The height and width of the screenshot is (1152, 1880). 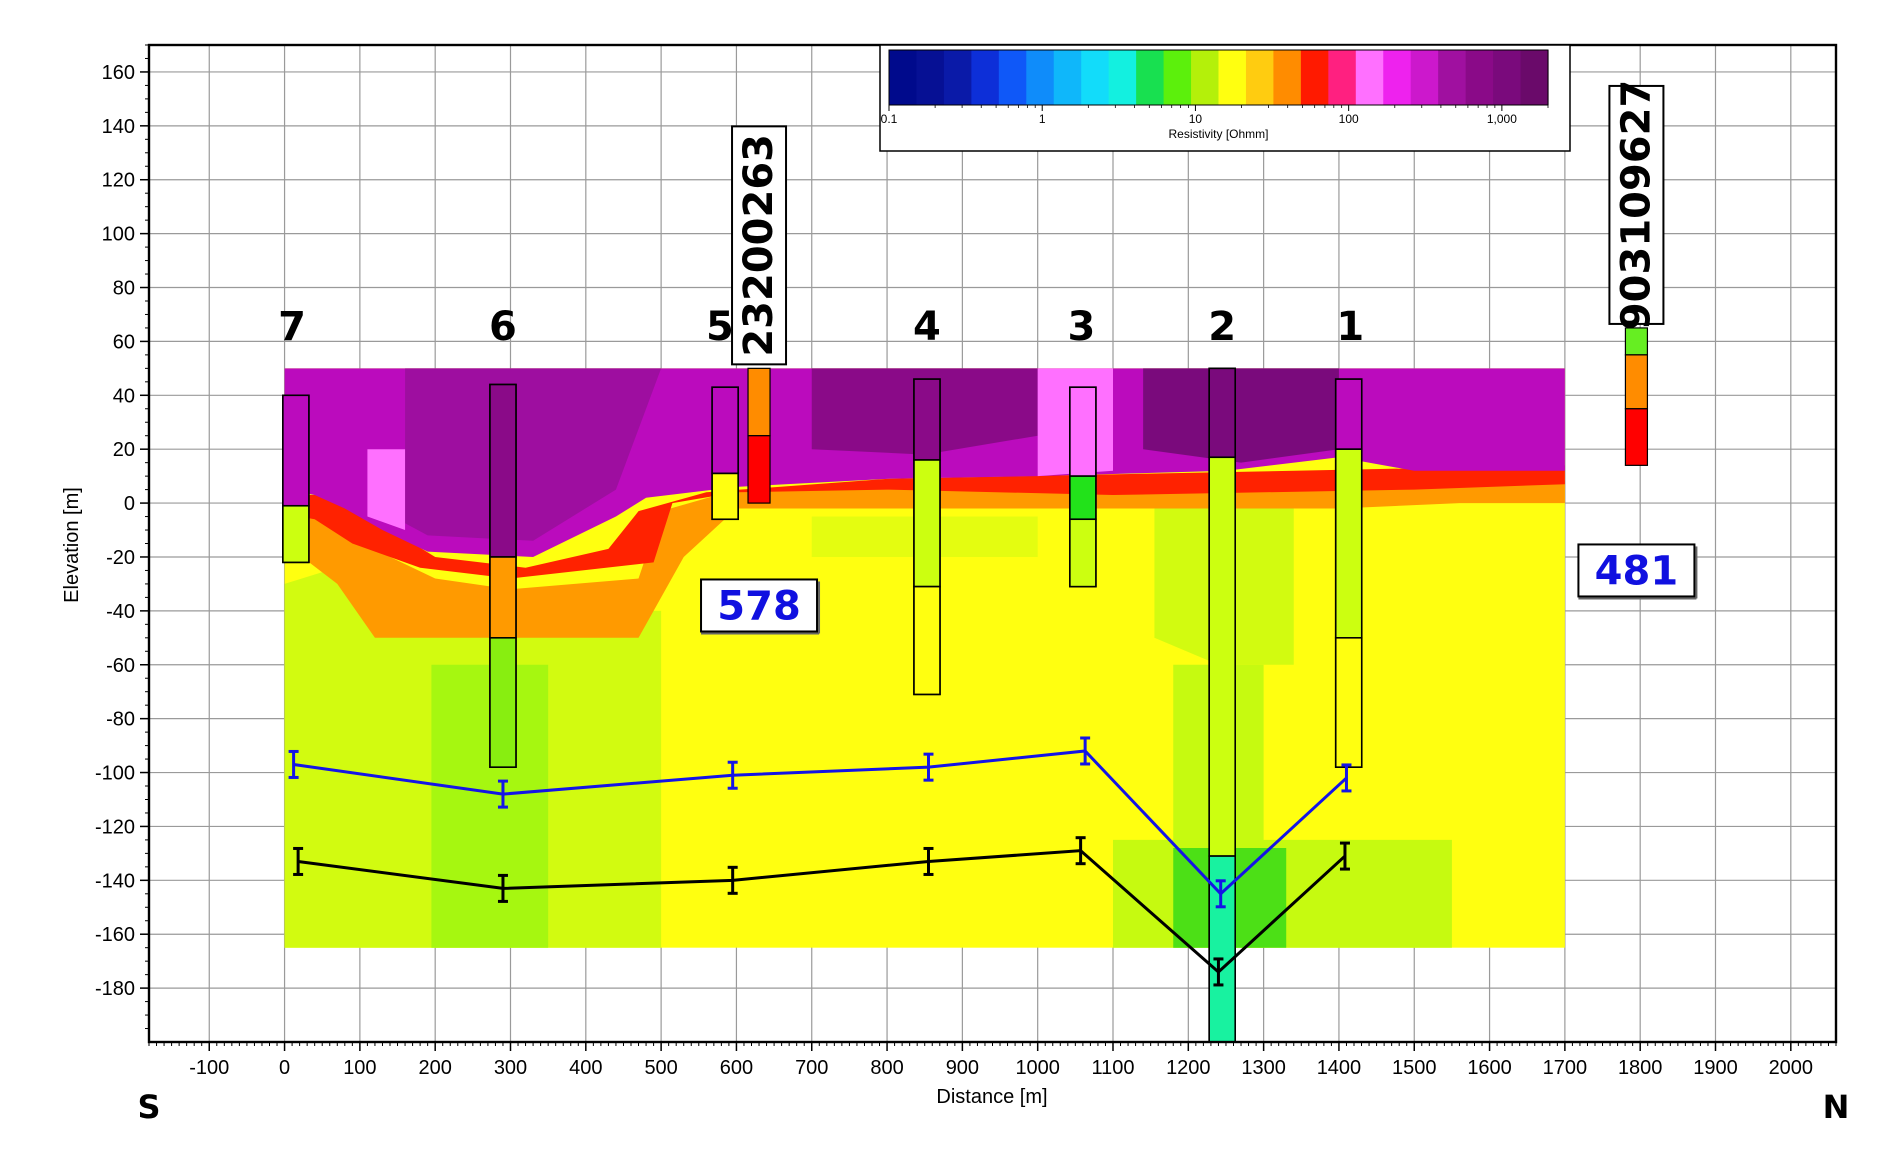 I want to click on colorbar-legend: 0.1 1 10 100 1,000 Resistivity [Ohmm], so click(x=1225, y=98).